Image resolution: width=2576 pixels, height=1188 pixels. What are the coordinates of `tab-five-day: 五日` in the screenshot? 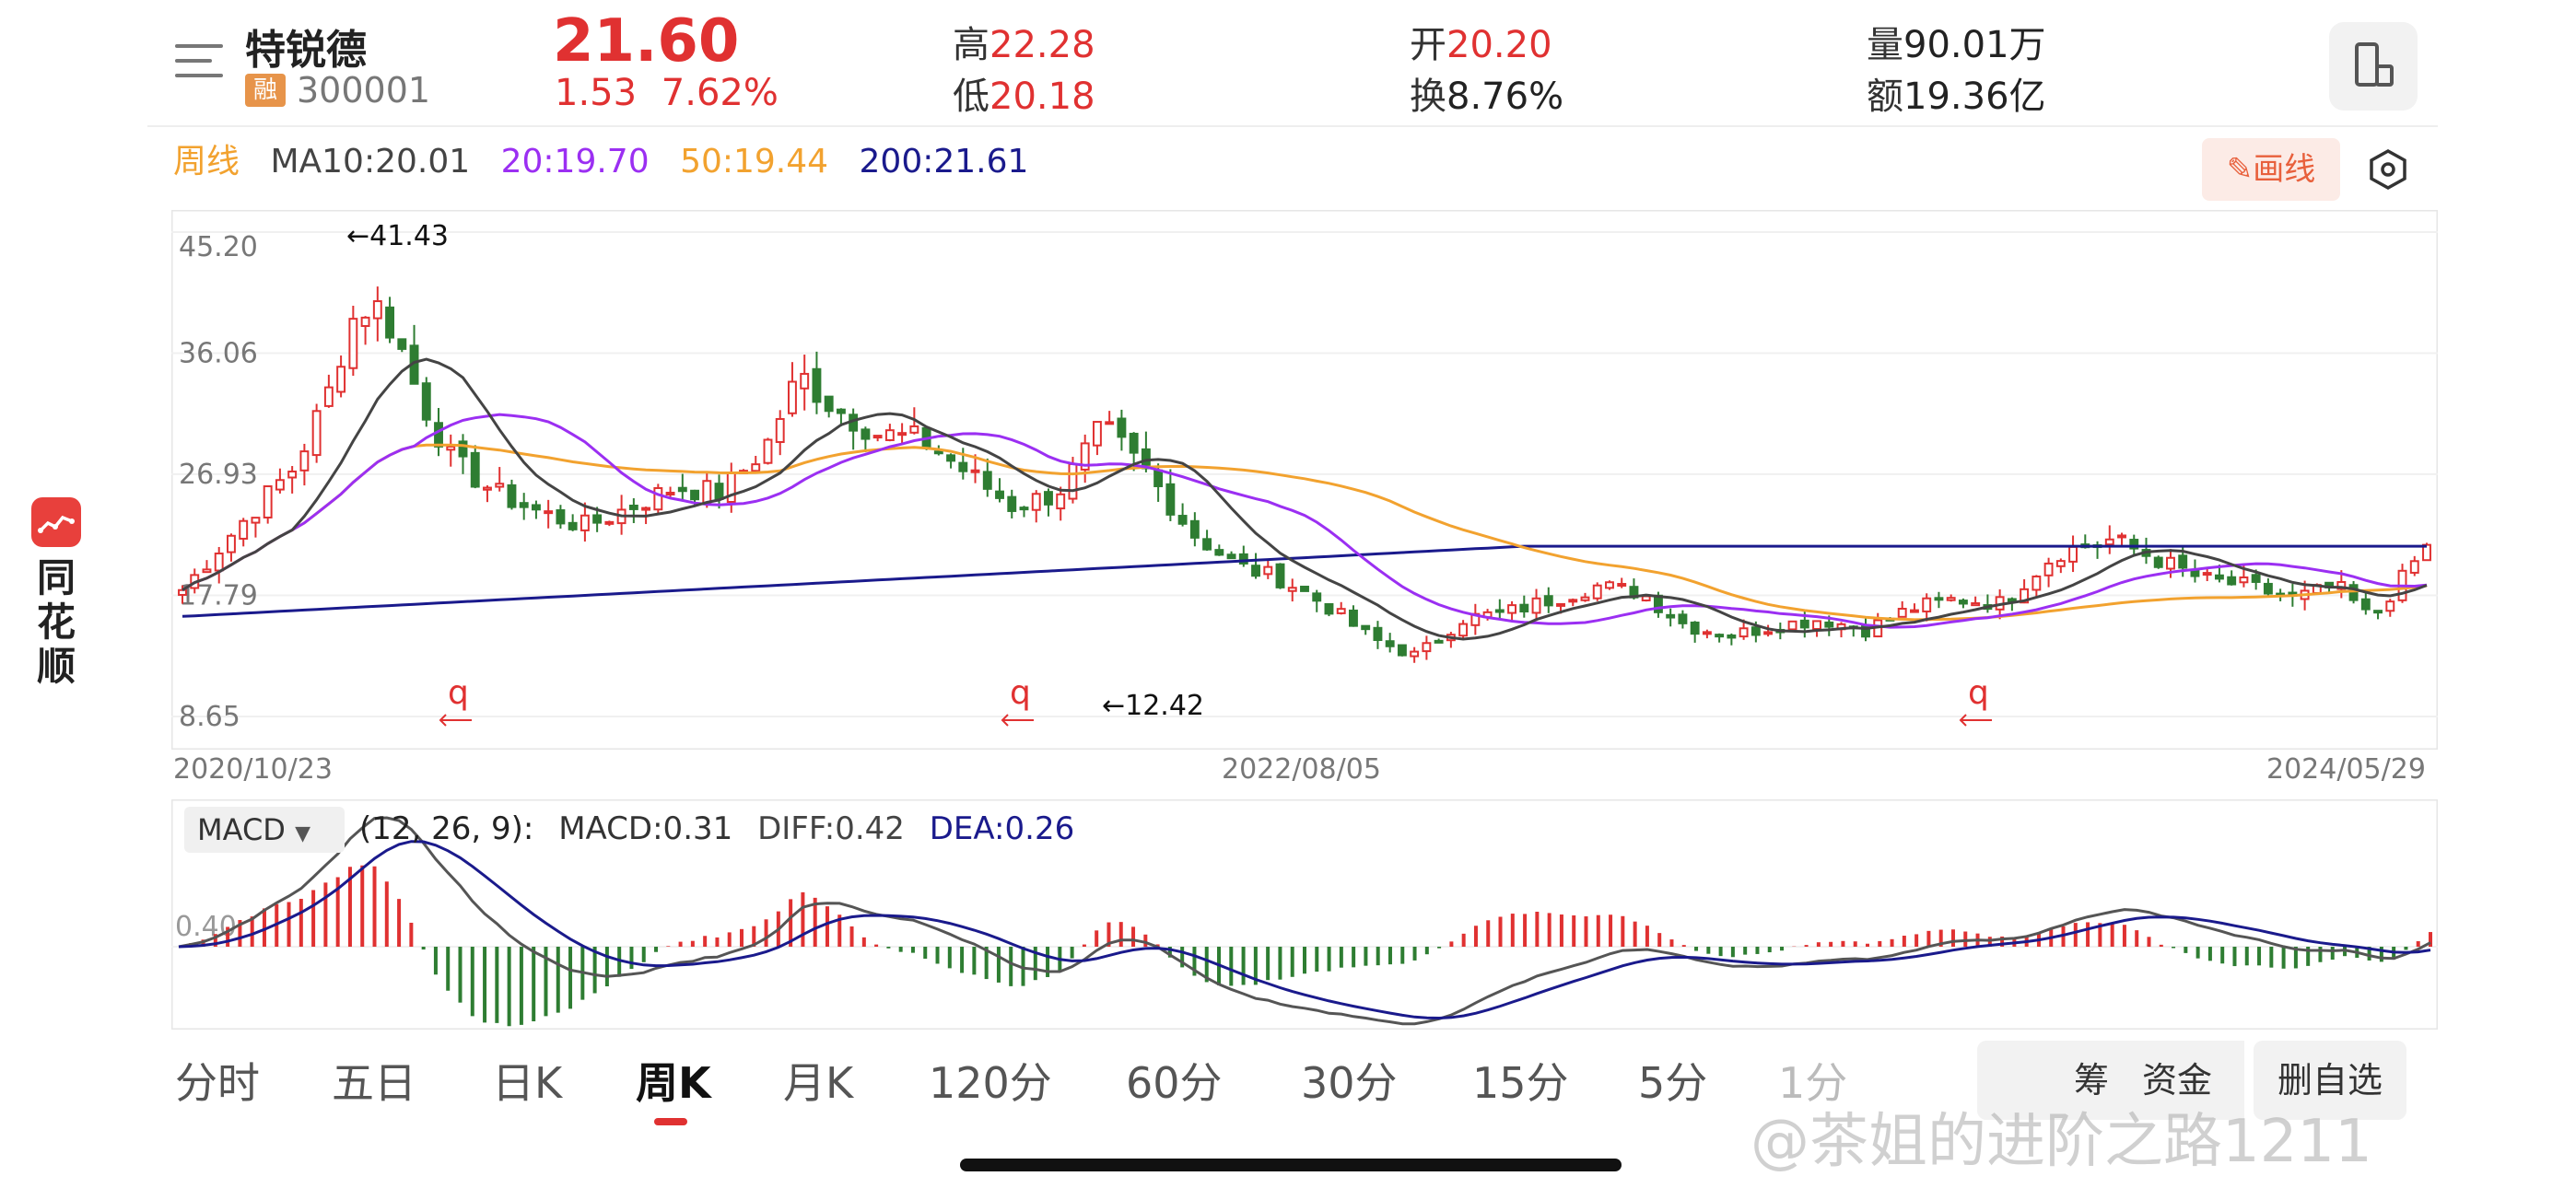 It's located at (374, 1080).